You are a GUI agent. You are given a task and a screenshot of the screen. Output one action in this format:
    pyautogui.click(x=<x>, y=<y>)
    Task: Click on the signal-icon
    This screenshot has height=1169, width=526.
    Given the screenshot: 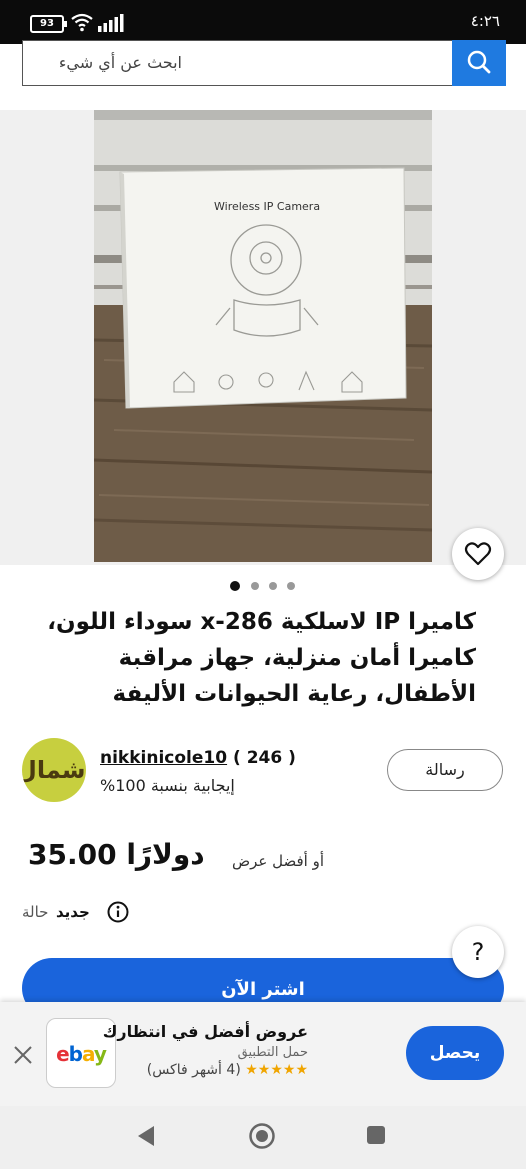 What is the action you would take?
    pyautogui.click(x=111, y=23)
    